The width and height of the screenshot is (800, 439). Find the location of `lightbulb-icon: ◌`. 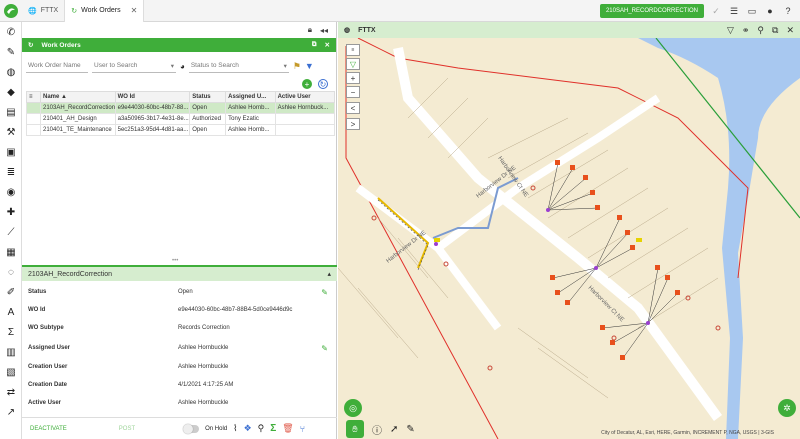

lightbulb-icon: ◌ is located at coordinates (11, 272).